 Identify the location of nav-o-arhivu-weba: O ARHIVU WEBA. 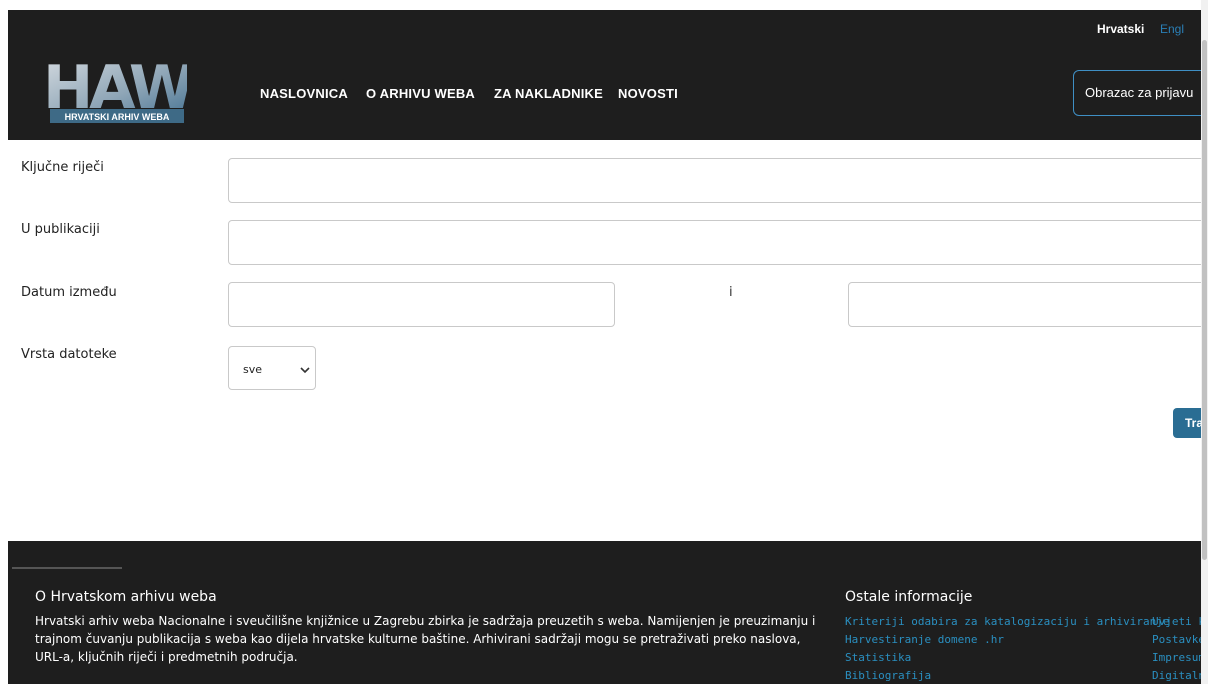
(420, 93).